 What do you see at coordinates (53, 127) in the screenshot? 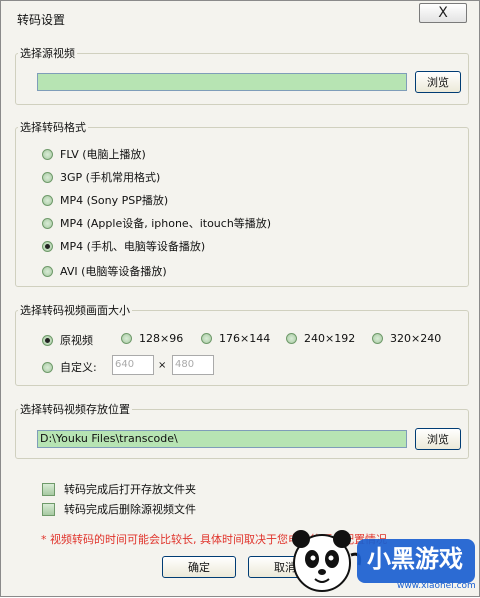
I see `format-legend: 选择转码格式` at bounding box center [53, 127].